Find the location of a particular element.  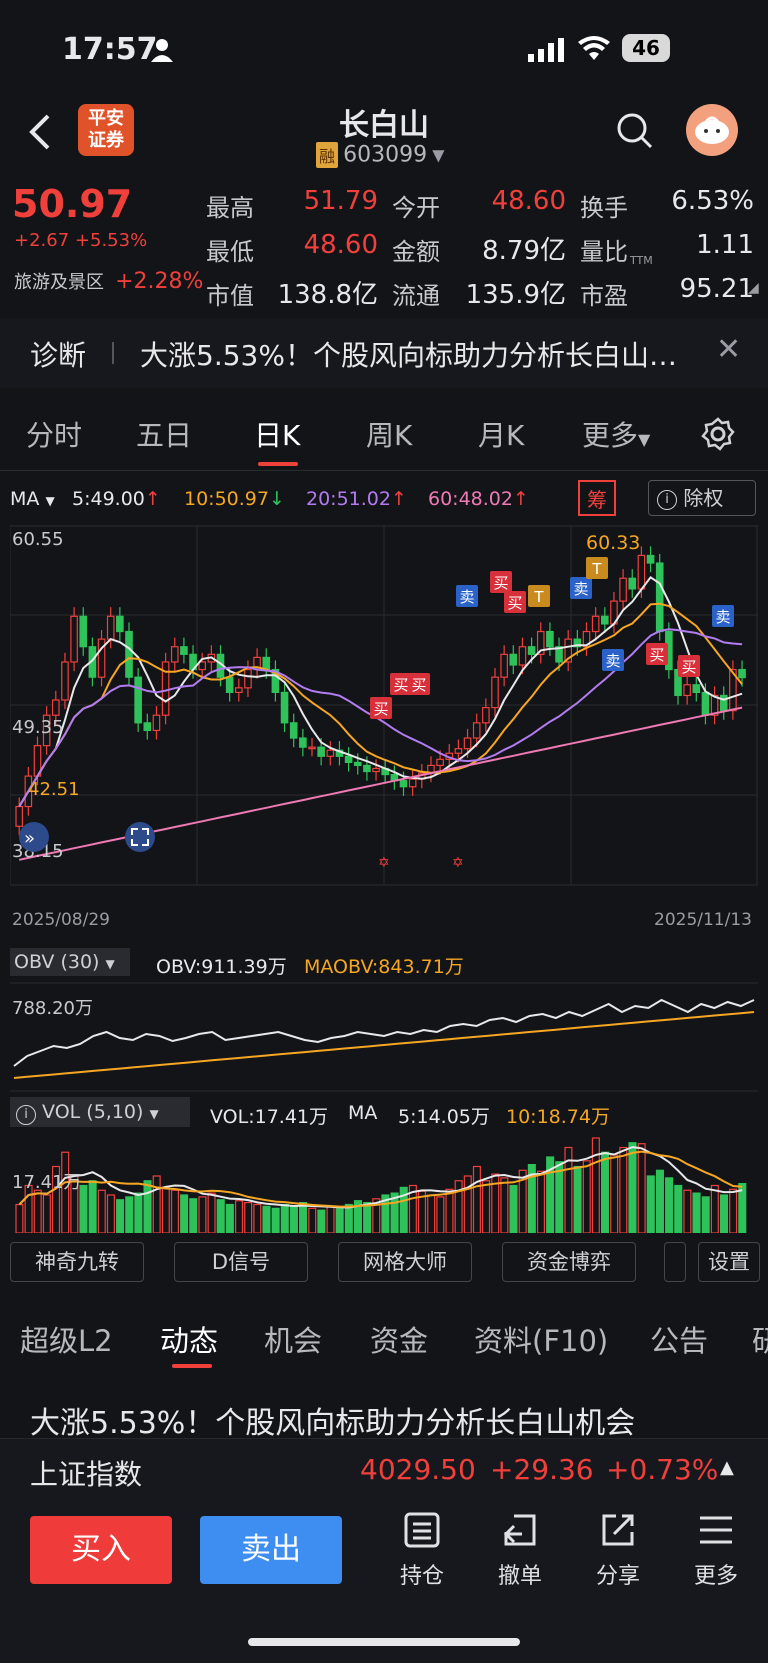

tab-news: 动态 is located at coordinates (189, 1339).